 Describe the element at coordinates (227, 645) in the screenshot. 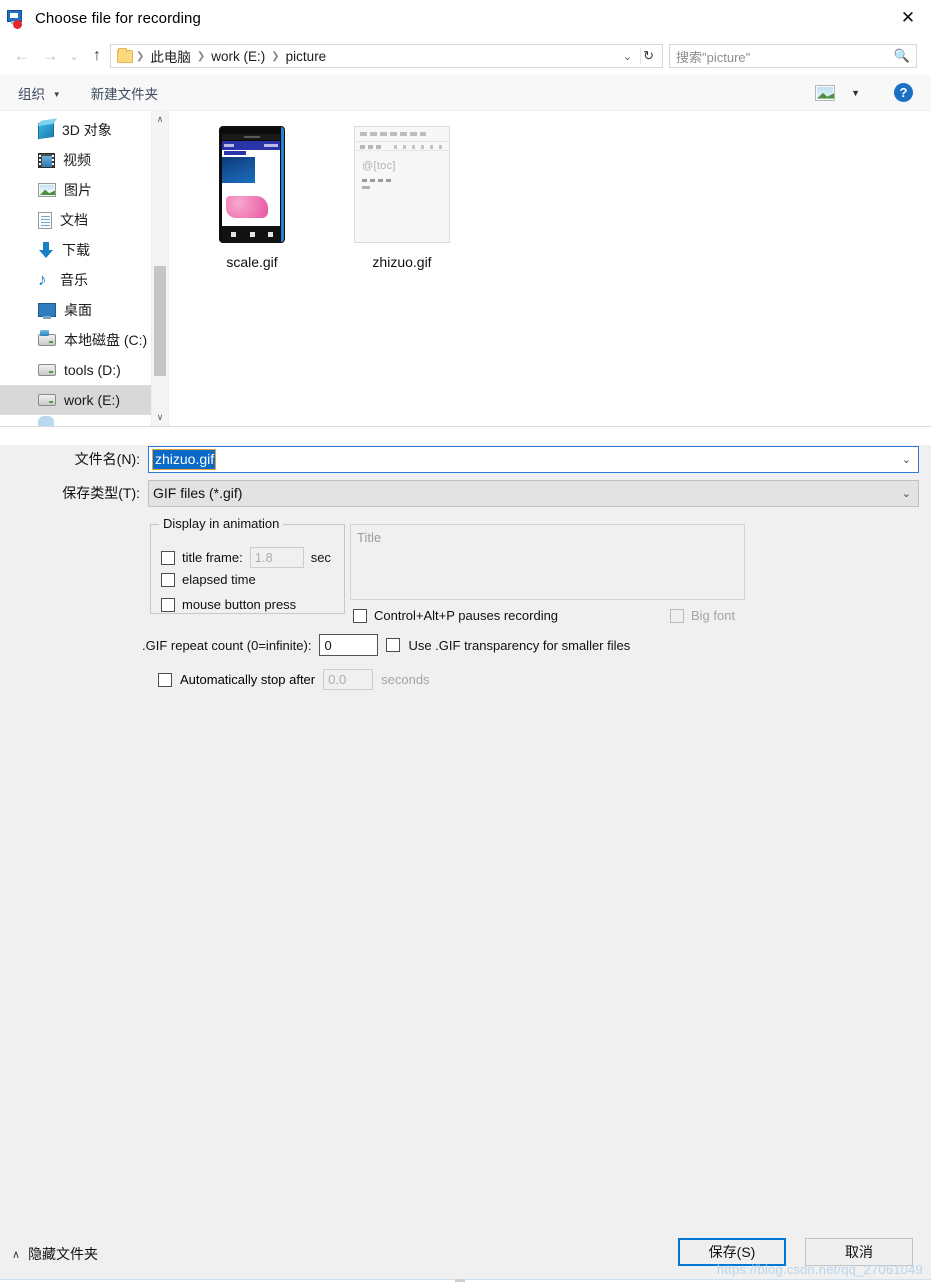

I see `repeat-count-label: .GIF repeat count (0=infinite):` at that location.